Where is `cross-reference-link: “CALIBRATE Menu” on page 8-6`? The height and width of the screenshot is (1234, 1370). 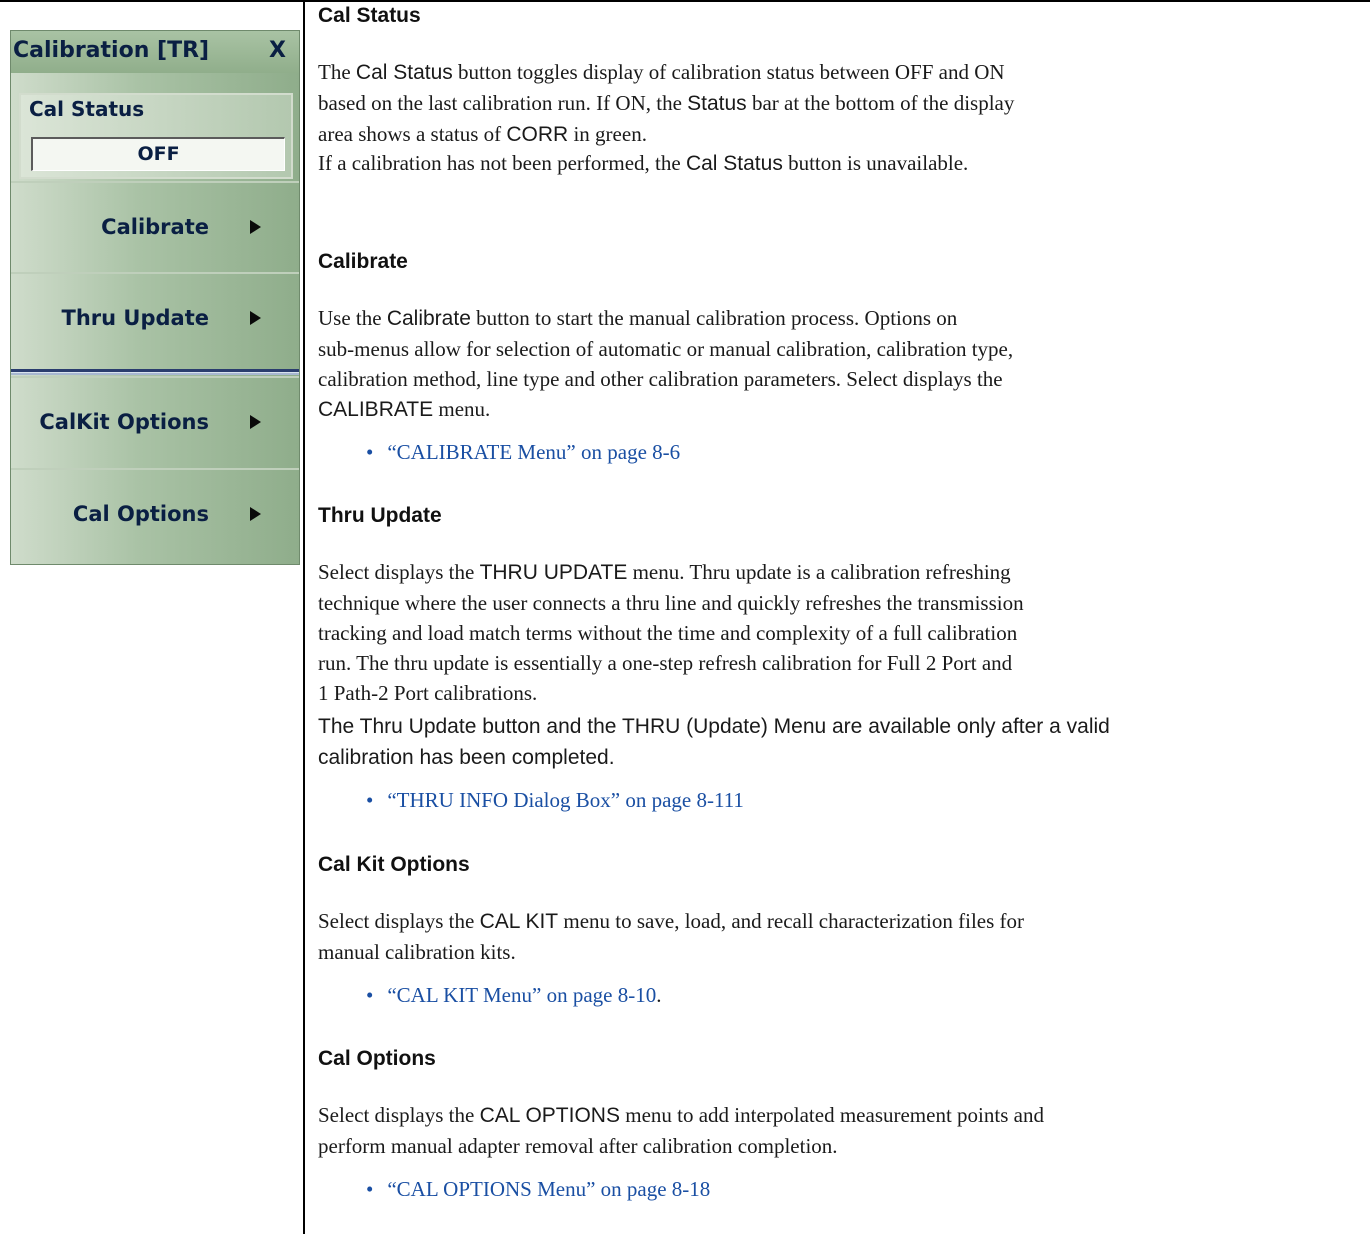 cross-reference-link: “CALIBRATE Menu” on page 8-6 is located at coordinates (533, 452).